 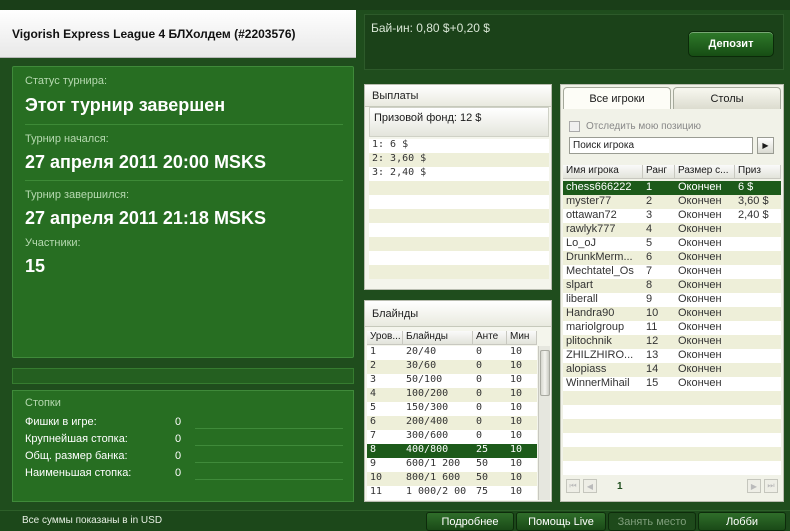 I want to click on player-search-input, so click(x=661, y=145).